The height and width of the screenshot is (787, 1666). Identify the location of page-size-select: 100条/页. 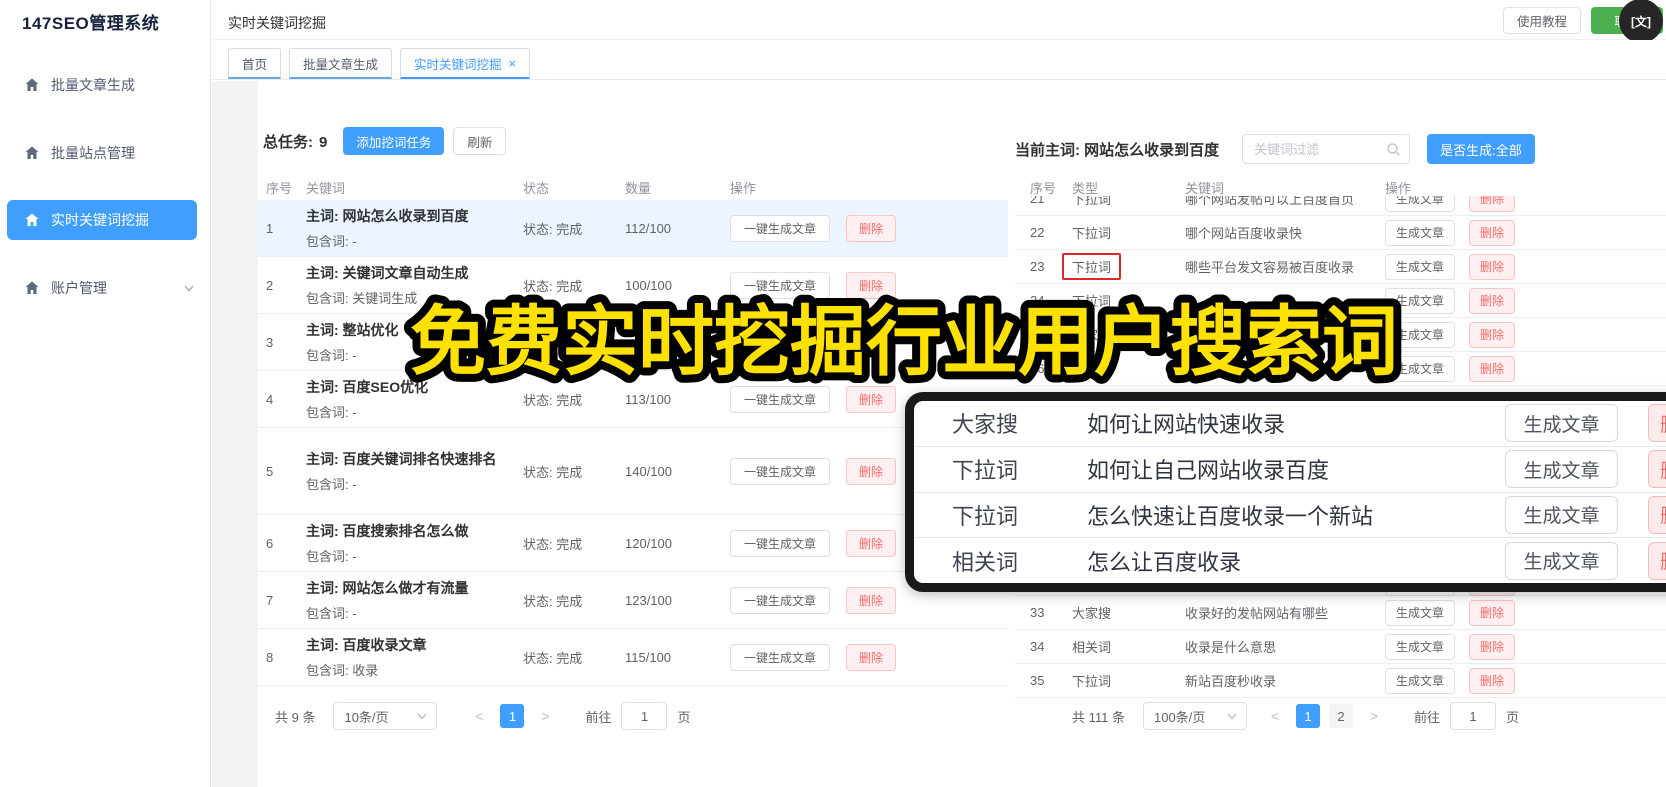
(1194, 716).